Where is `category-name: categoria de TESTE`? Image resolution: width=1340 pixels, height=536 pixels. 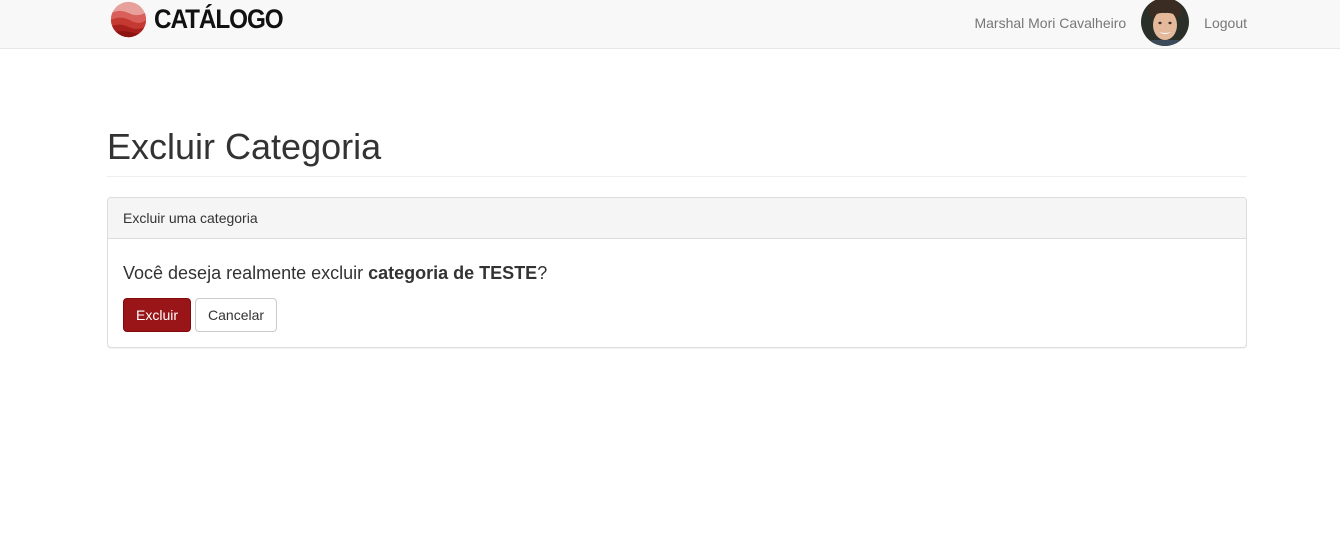
category-name: categoria de TESTE is located at coordinates (453, 273).